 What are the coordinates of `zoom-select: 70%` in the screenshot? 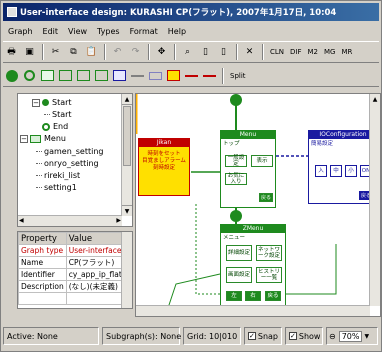 It's located at (350, 336).